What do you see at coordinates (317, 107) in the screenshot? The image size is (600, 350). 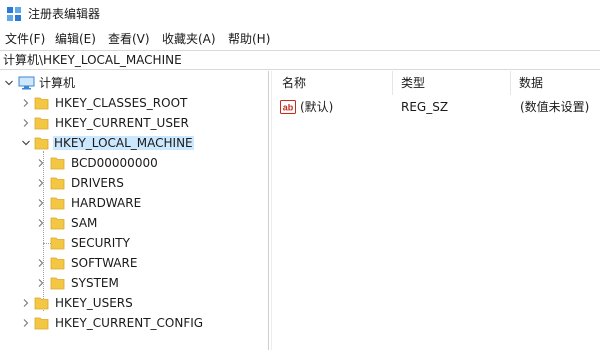 I see `value-name: (默认)` at bounding box center [317, 107].